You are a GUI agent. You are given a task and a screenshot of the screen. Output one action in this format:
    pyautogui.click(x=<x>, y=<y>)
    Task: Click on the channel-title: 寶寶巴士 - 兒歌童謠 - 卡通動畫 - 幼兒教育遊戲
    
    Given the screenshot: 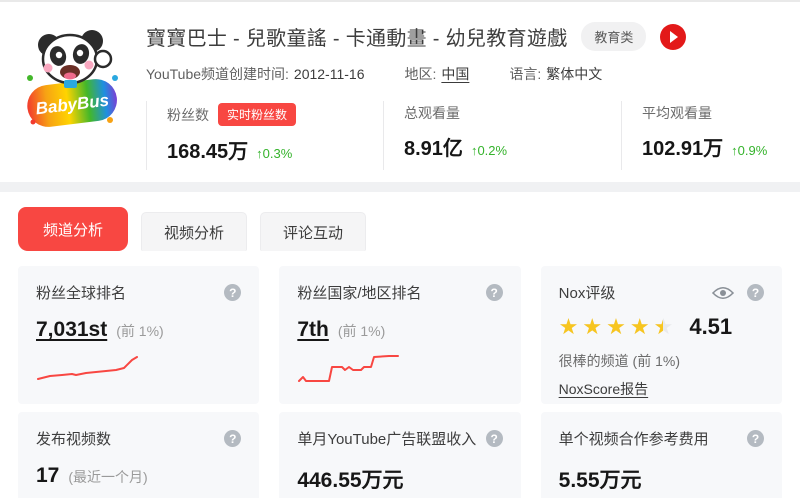 What is the action you would take?
    pyautogui.click(x=357, y=39)
    